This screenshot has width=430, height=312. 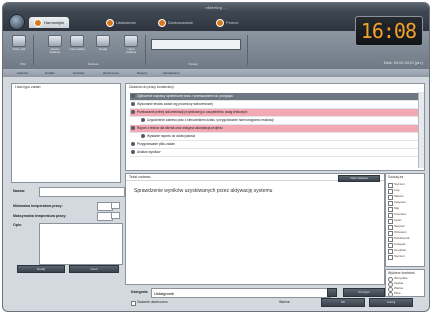 What do you see at coordinates (391, 302) in the screenshot?
I see `cancel-button: Anuluj` at bounding box center [391, 302].